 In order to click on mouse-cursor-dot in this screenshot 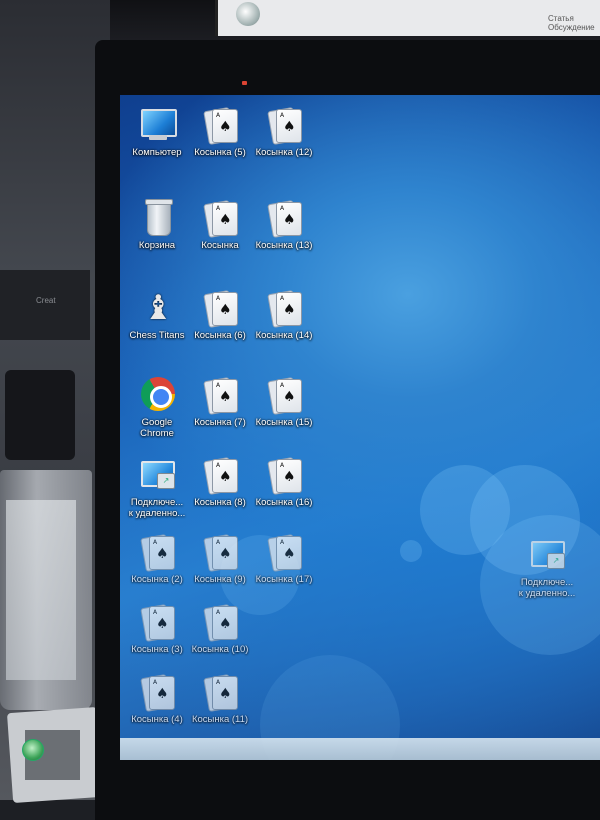, I will do `click(244, 83)`.